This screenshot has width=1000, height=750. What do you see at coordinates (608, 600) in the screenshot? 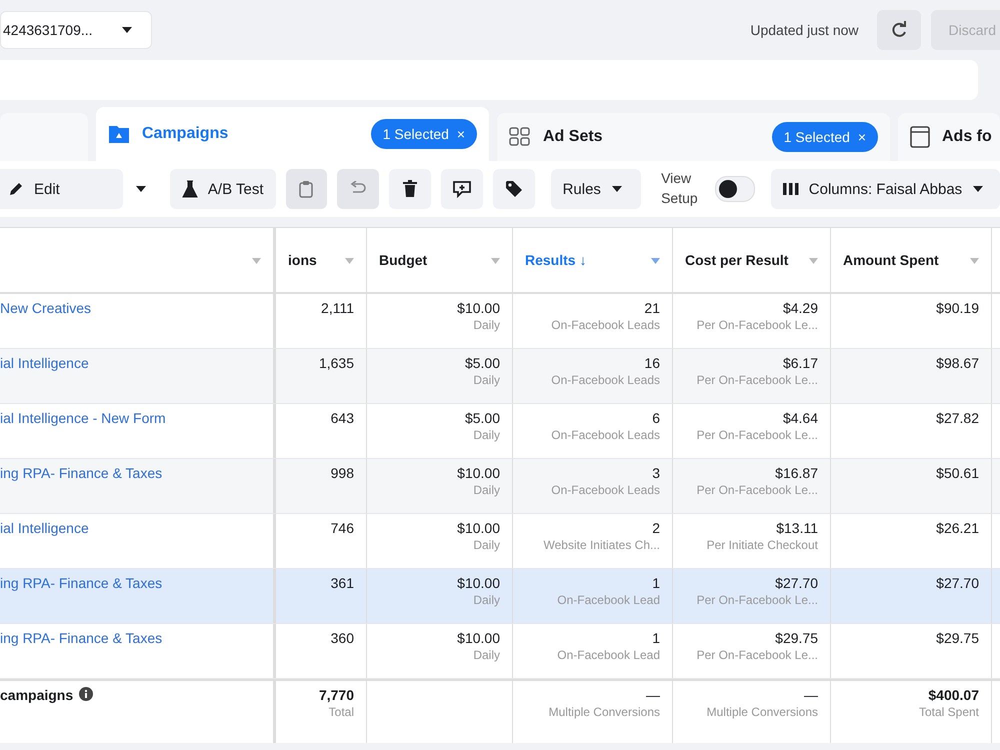
I see `cell-note: On-Facebook Lead` at bounding box center [608, 600].